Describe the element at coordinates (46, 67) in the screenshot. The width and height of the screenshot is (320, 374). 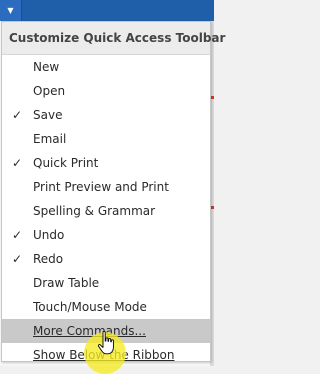
I see `menu-item-label: New` at that location.